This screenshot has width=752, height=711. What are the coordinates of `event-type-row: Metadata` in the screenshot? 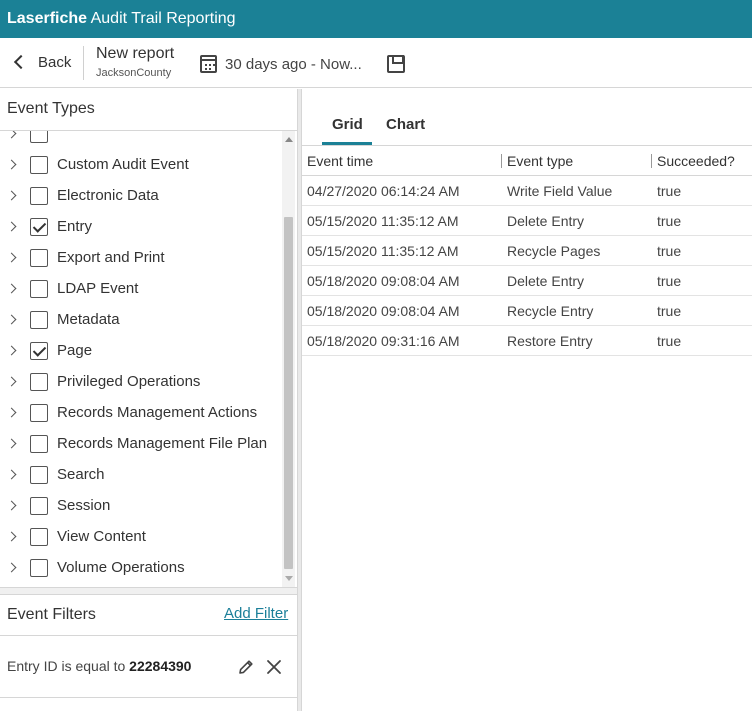 It's located at (140, 319).